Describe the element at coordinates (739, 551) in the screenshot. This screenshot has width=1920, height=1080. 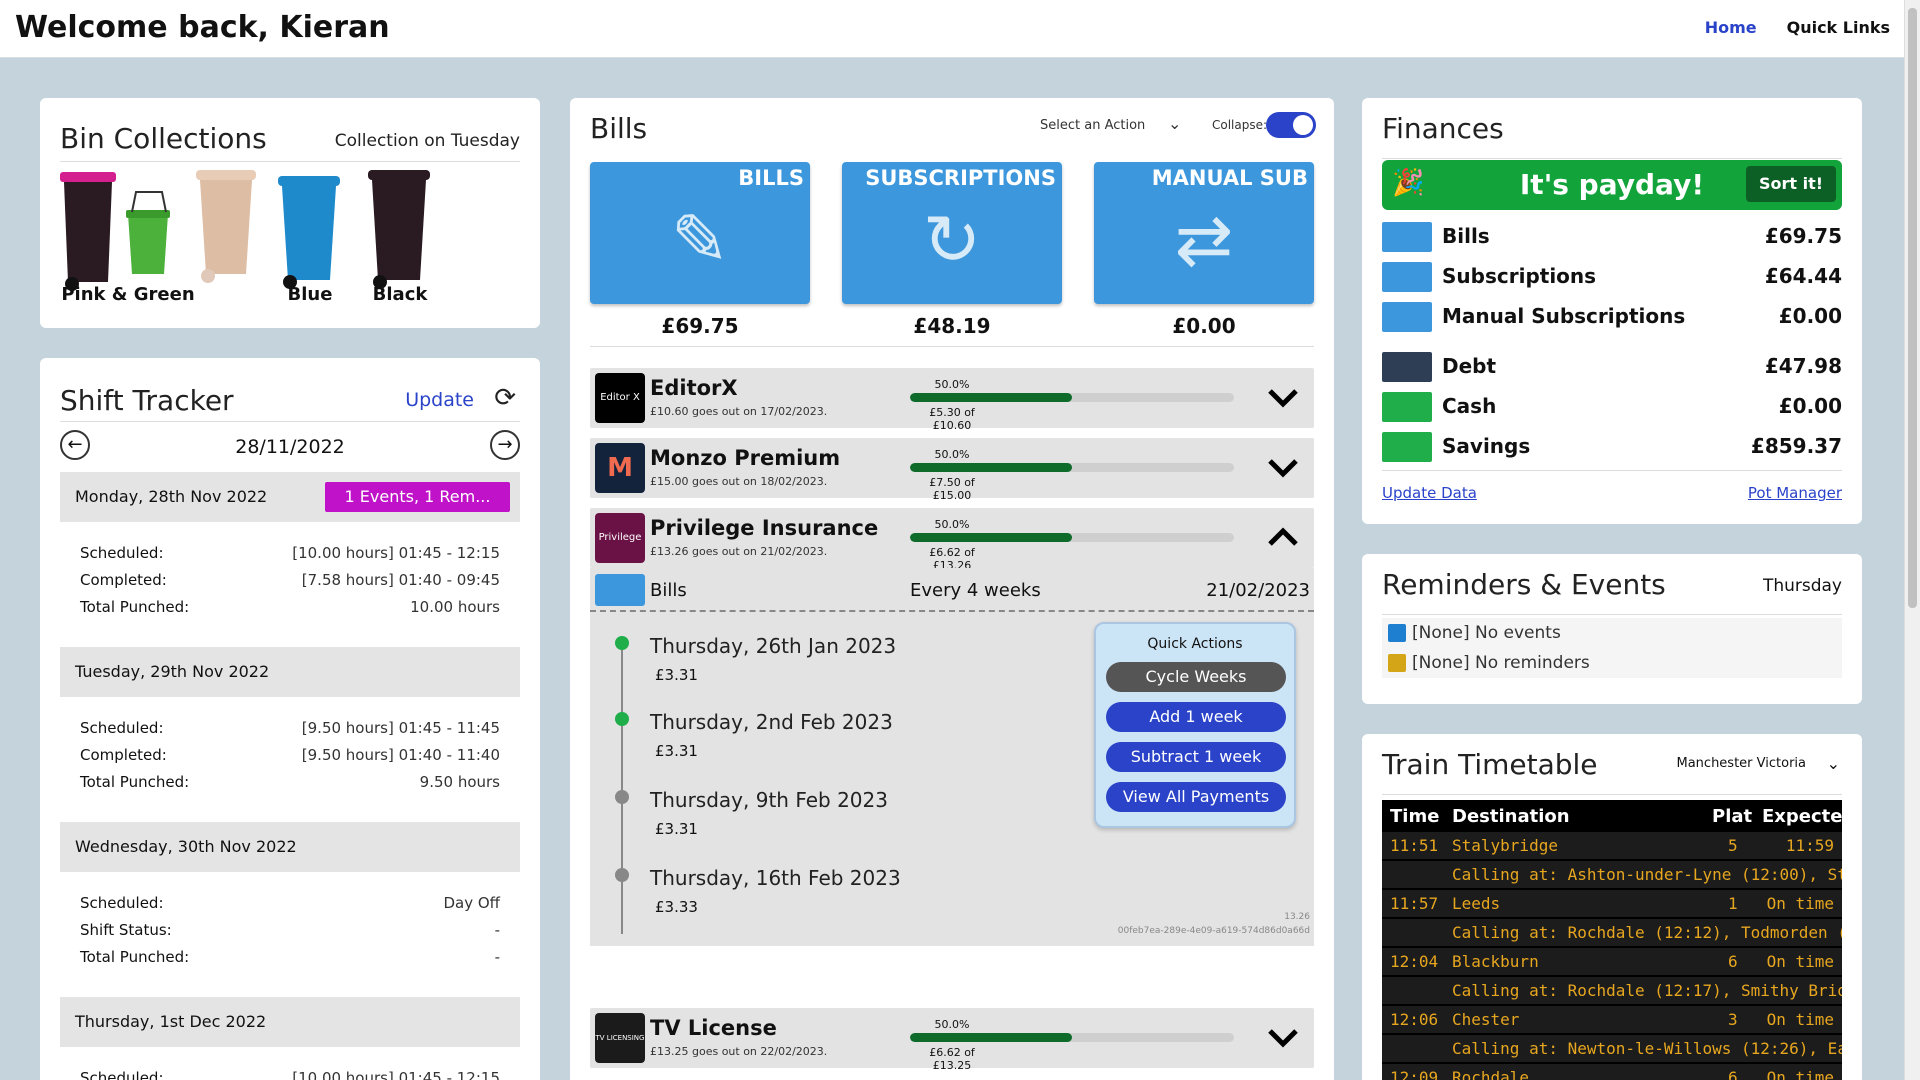
I see `bill-note: £13.26 goes out on 21/02/2023.` at that location.